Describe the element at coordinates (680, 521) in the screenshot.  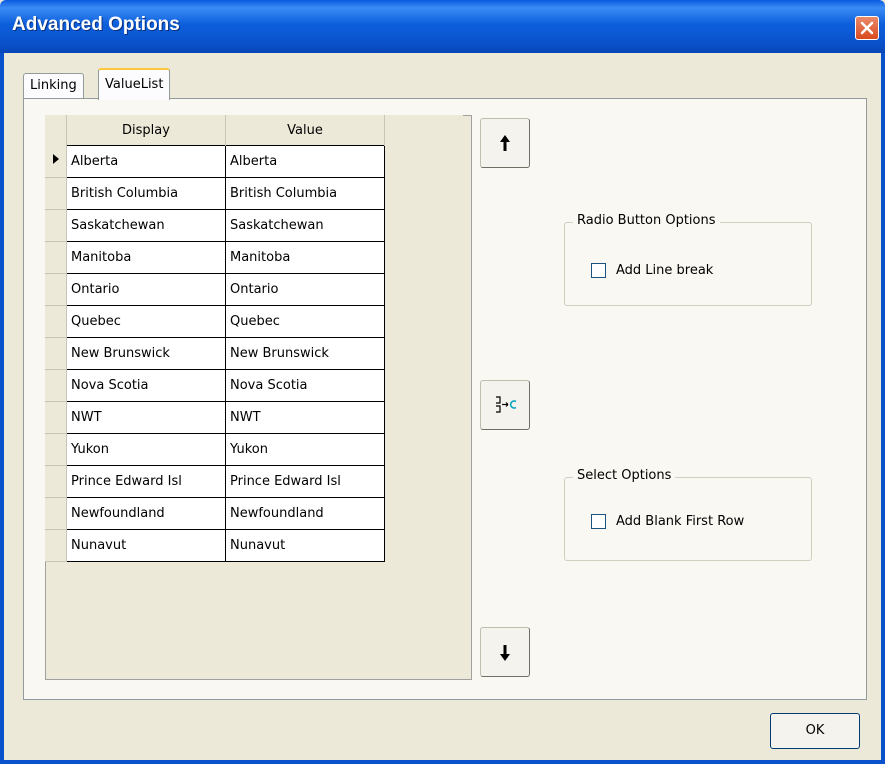
I see `add-blank-first-row-label: Add Blank First Row` at that location.